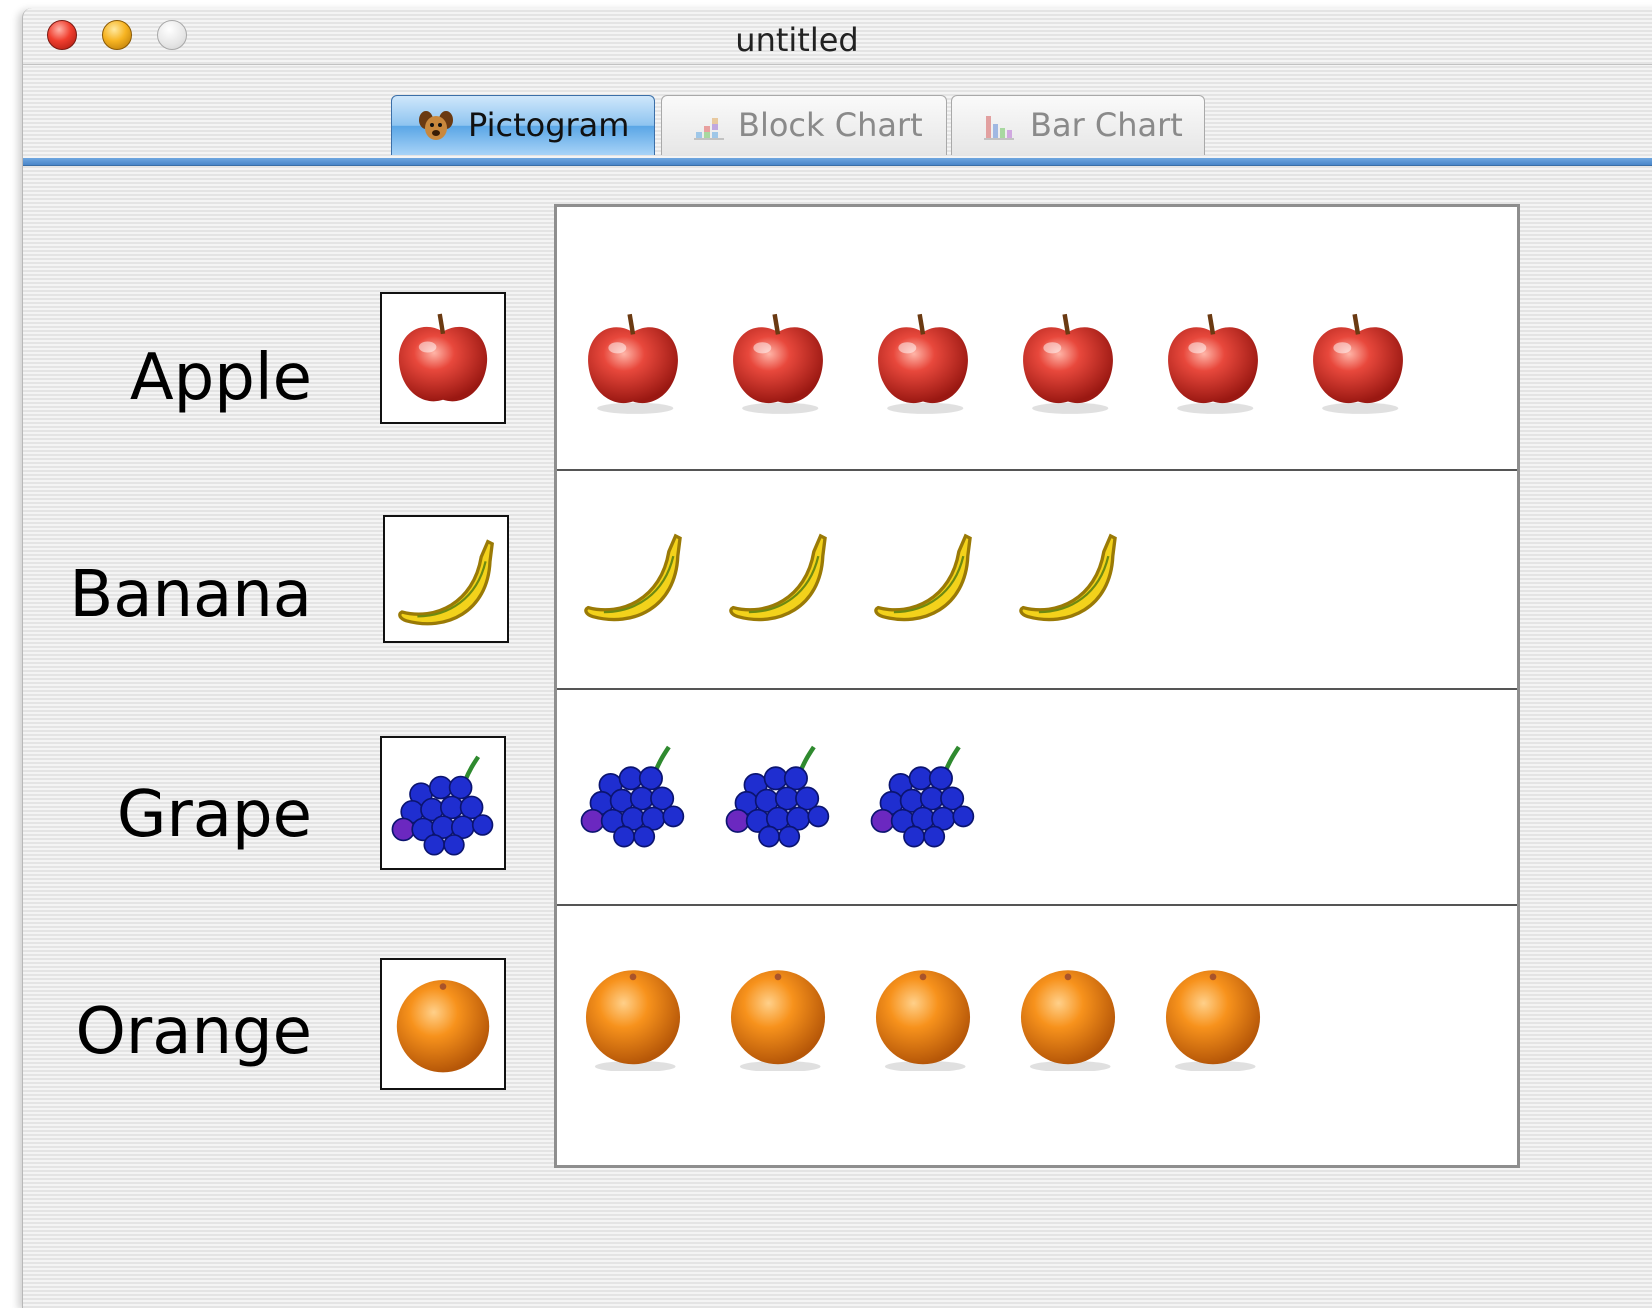 Image resolution: width=1652 pixels, height=1308 pixels. What do you see at coordinates (549, 125) in the screenshot?
I see `tab-label: Pictogram` at bounding box center [549, 125].